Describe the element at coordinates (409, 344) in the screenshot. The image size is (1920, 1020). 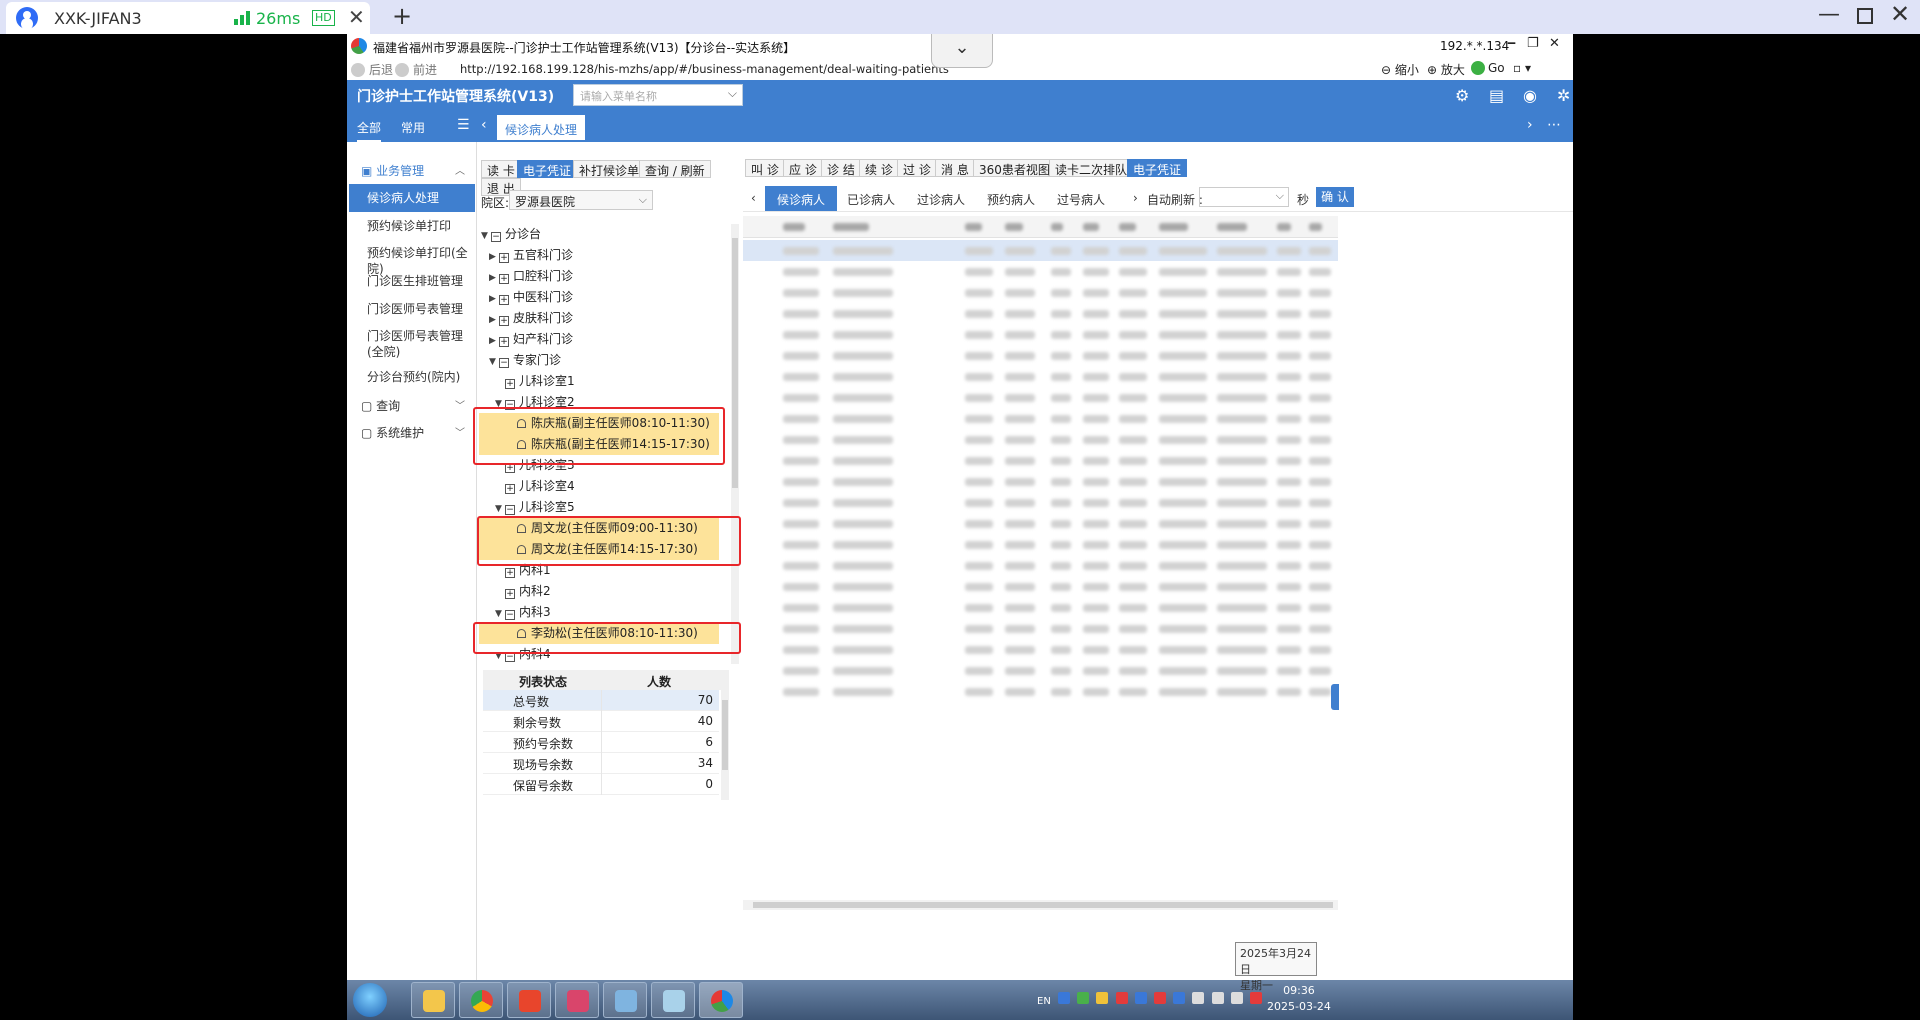
I see `menu-item-doctor-number-table-all: 门诊医师号表管理(全院)` at that location.